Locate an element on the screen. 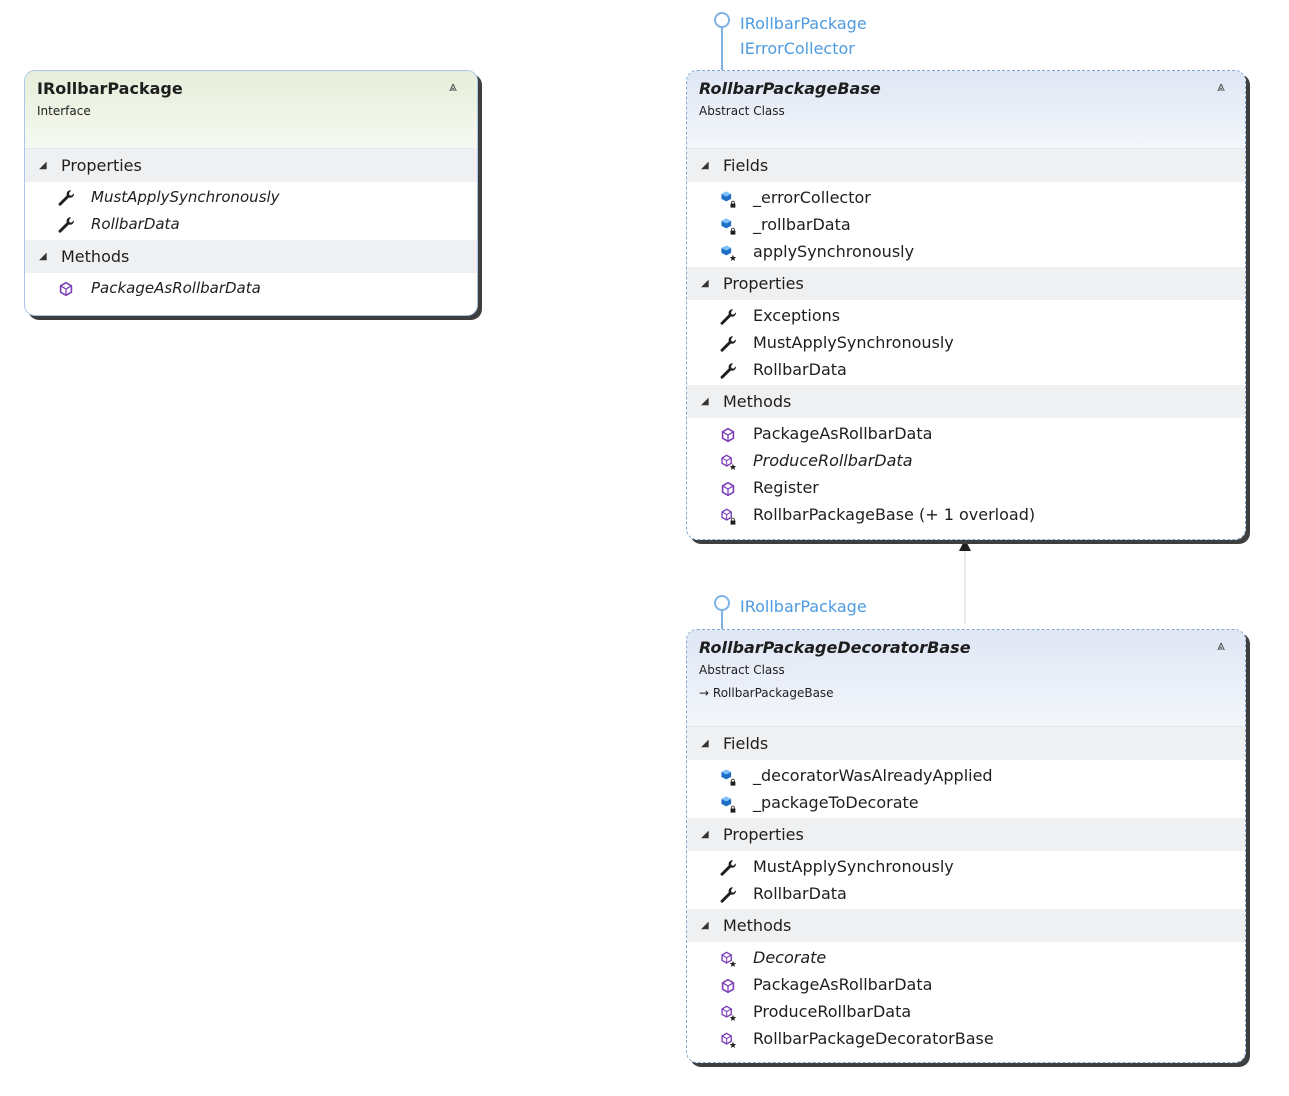 The height and width of the screenshot is (1096, 1289). base-lollipop-label-2: IErrorCollector is located at coordinates (797, 48).